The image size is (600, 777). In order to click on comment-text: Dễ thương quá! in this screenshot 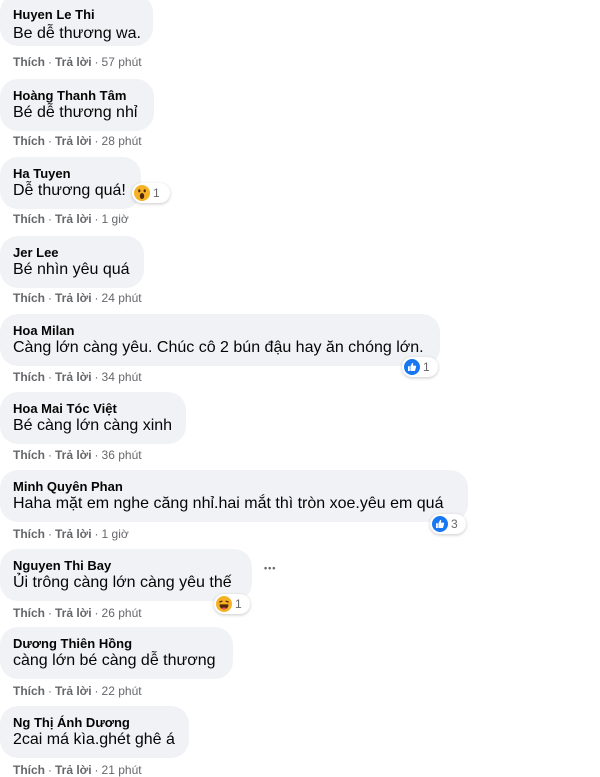, I will do `click(69, 190)`.